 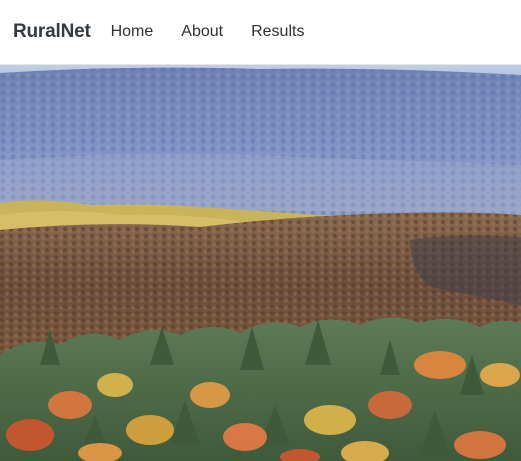 What do you see at coordinates (277, 32) in the screenshot?
I see `nav-link-results: Results` at bounding box center [277, 32].